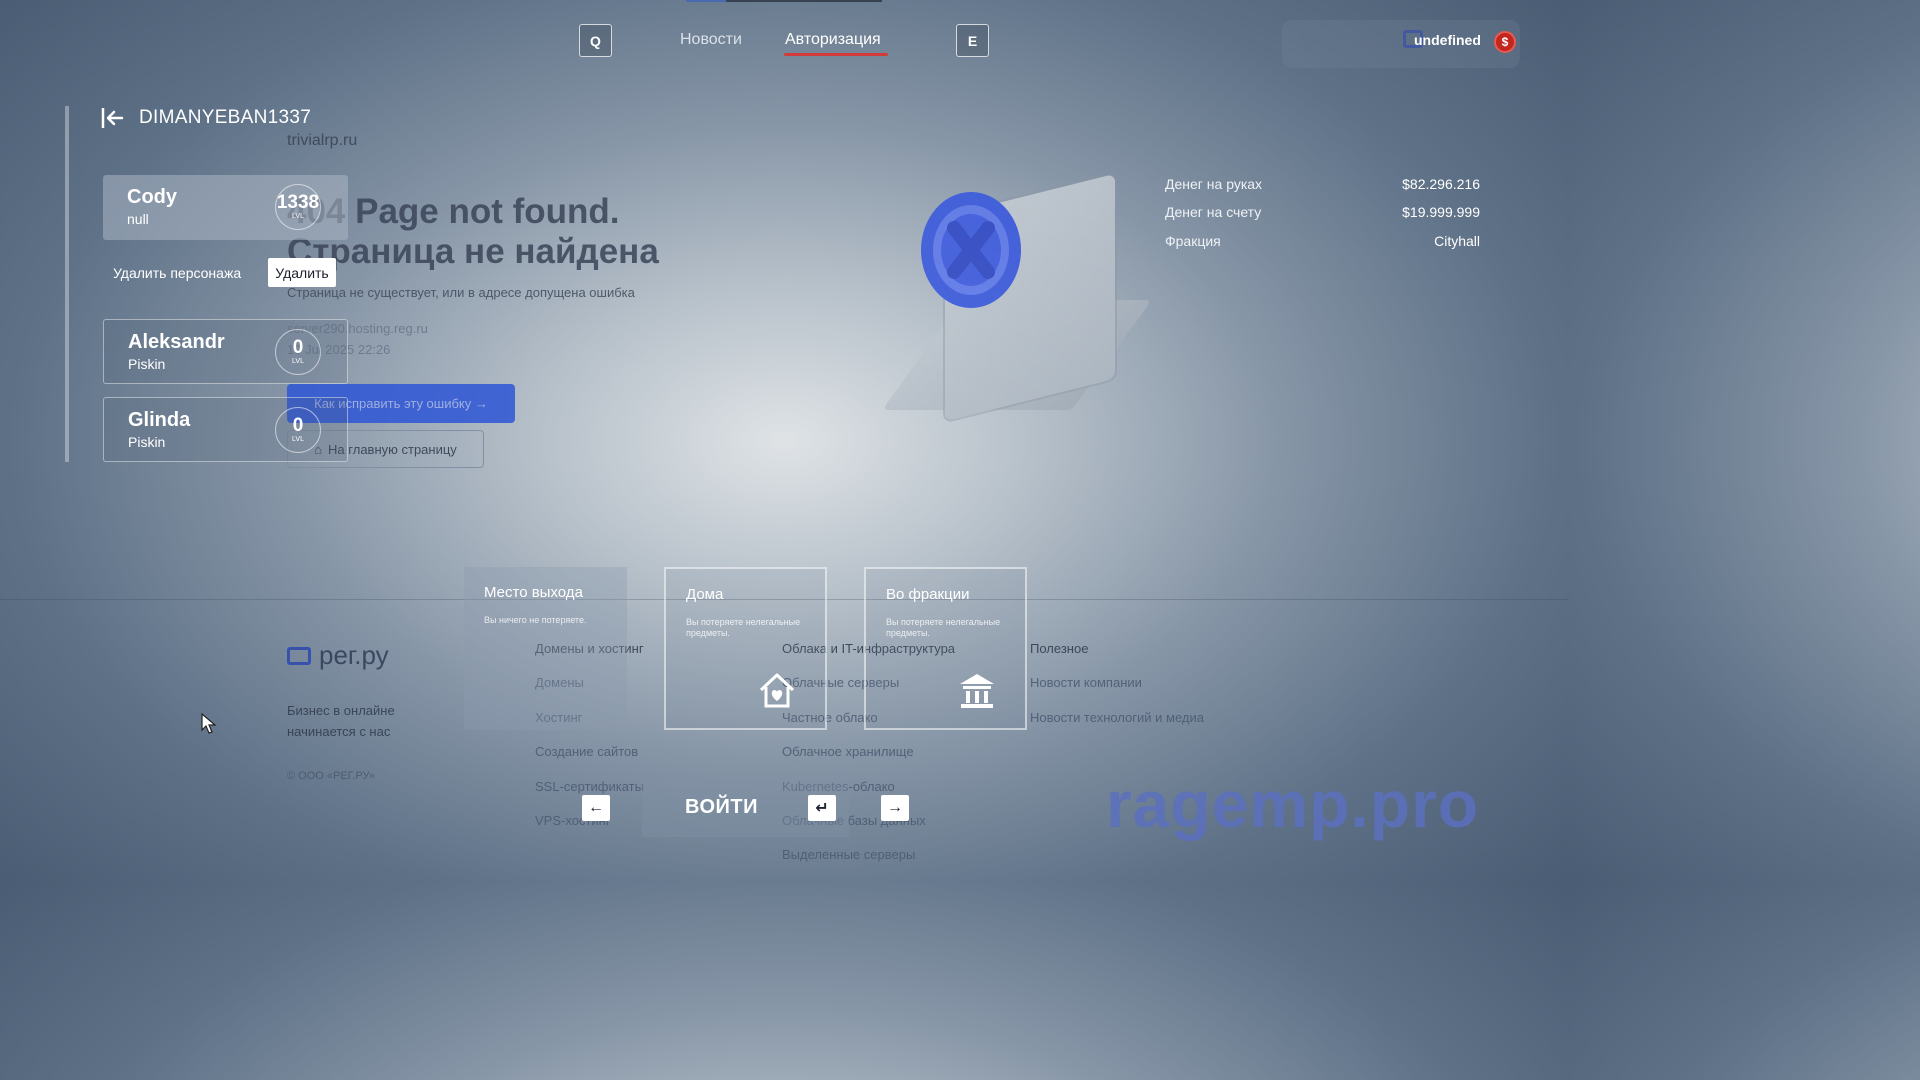 This screenshot has height=1080, width=1920. What do you see at coordinates (341, 710) in the screenshot?
I see `bg-slogan-line1: Бизнес в онлайне` at bounding box center [341, 710].